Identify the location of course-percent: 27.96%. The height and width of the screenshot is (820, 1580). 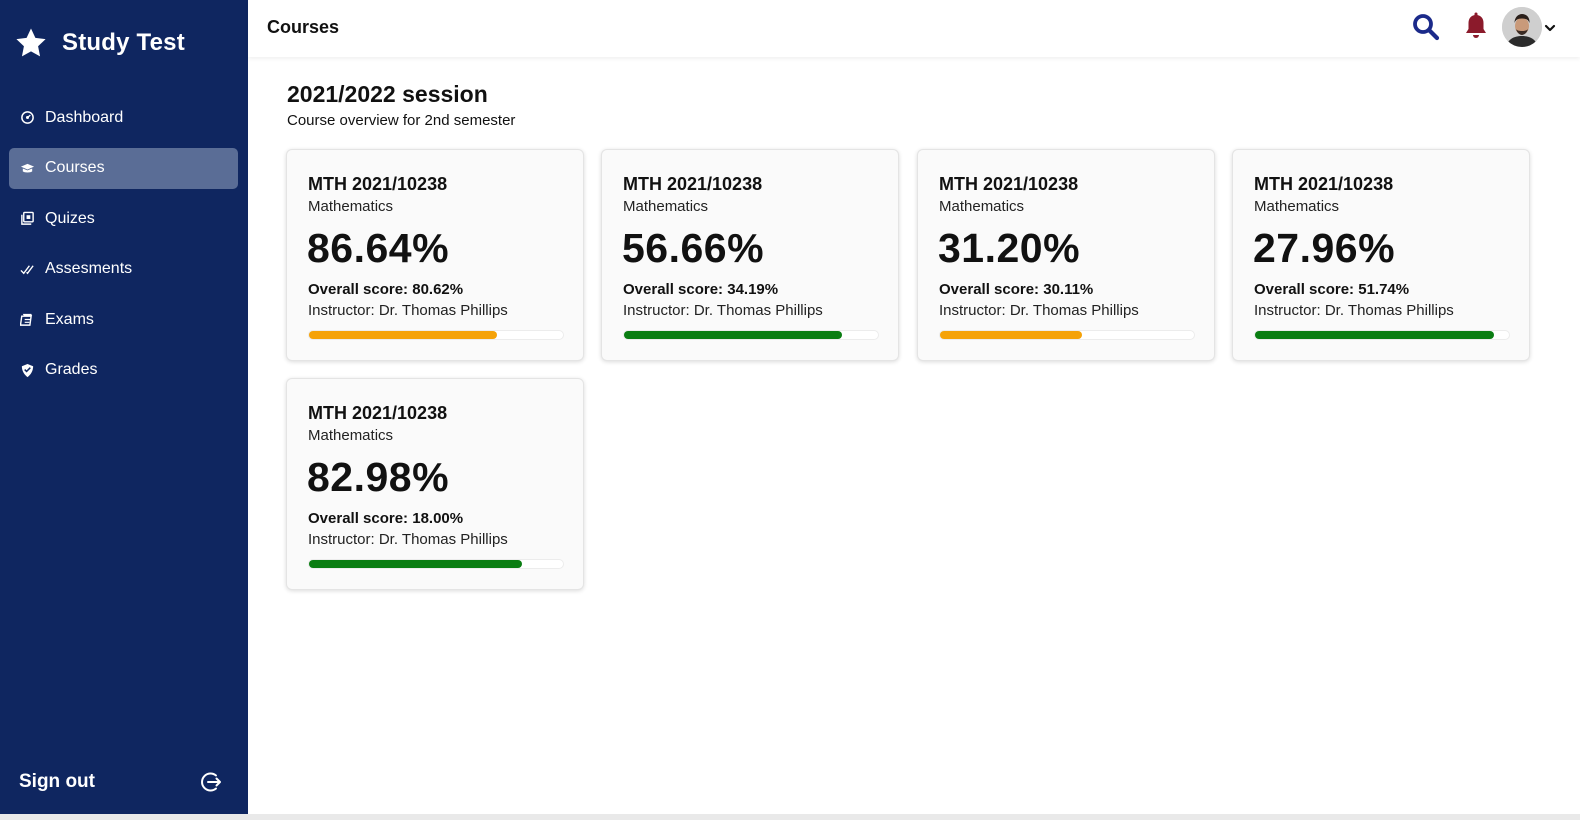
(1324, 248).